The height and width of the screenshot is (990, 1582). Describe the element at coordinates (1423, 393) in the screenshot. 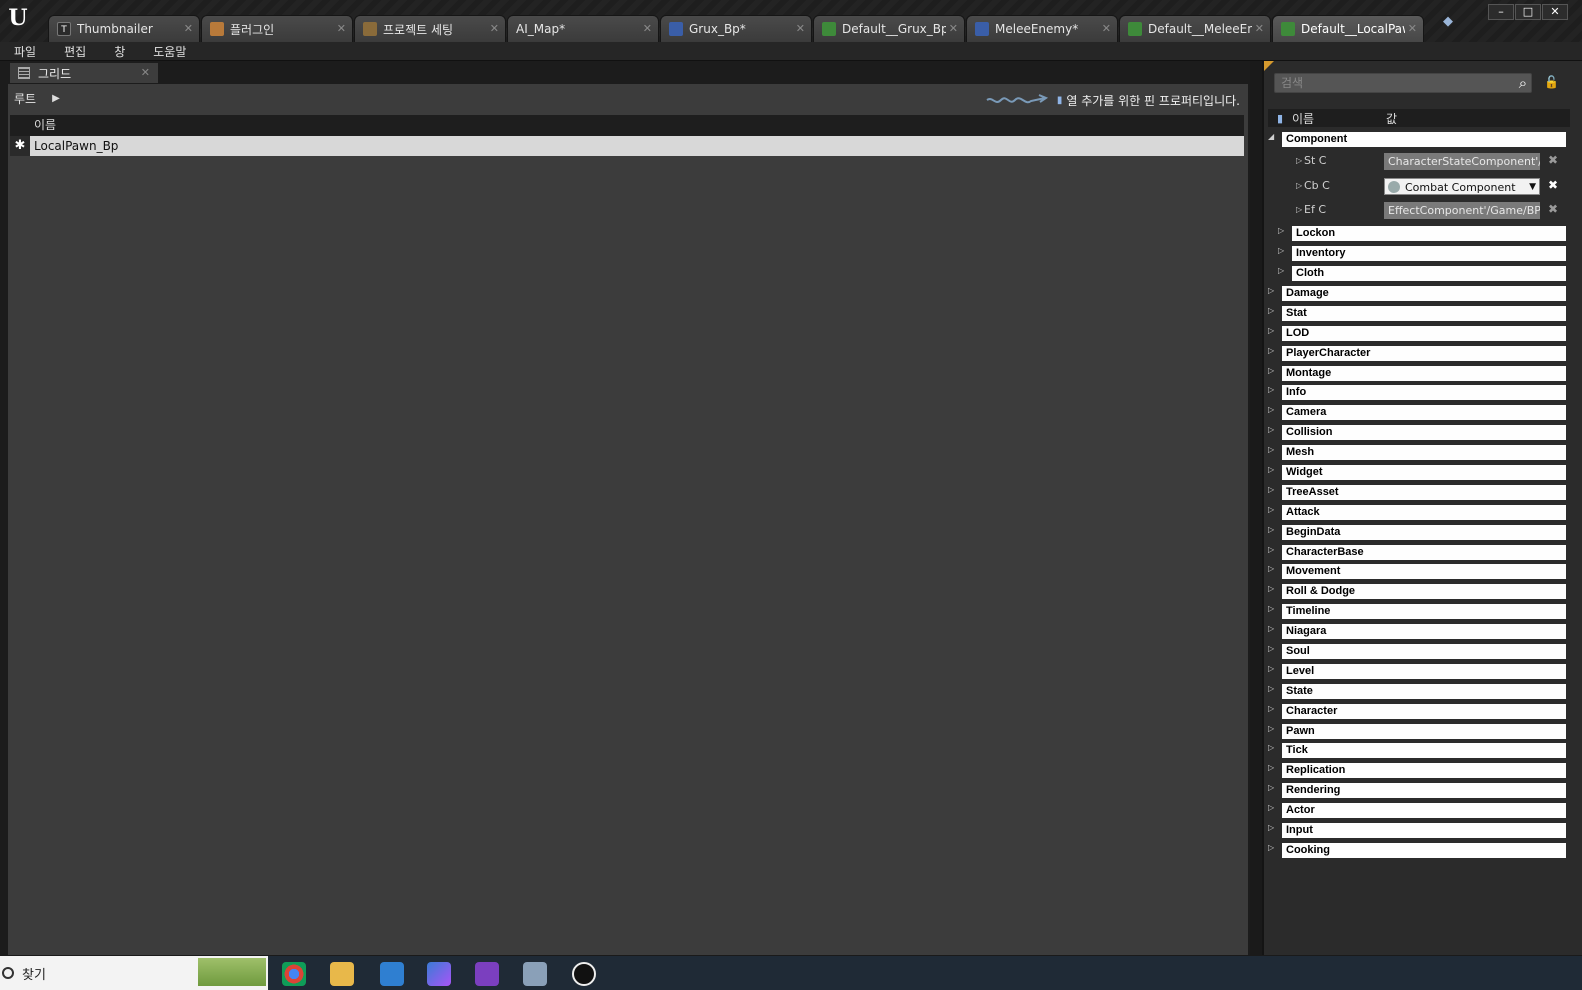

I see `property-category: ▷ Info` at that location.